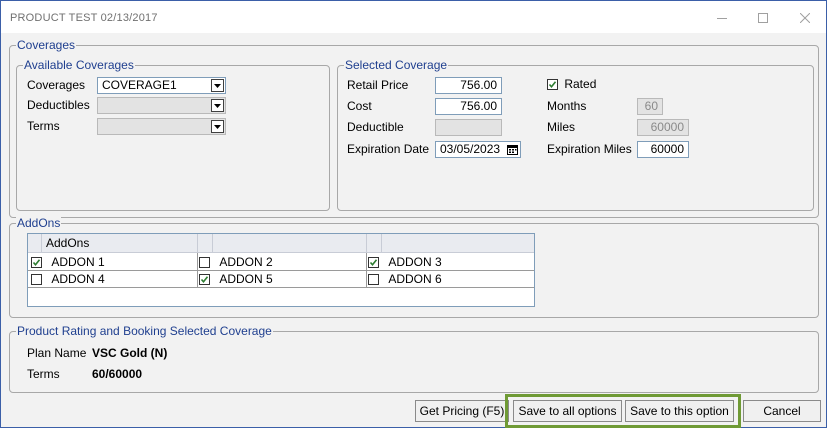  I want to click on addon-5-checkbox, so click(204, 280).